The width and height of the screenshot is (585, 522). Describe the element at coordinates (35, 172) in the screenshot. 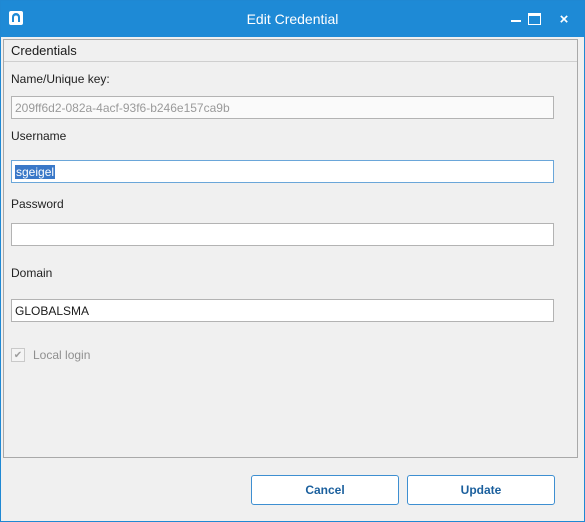

I see `username-value: sgeigel` at that location.